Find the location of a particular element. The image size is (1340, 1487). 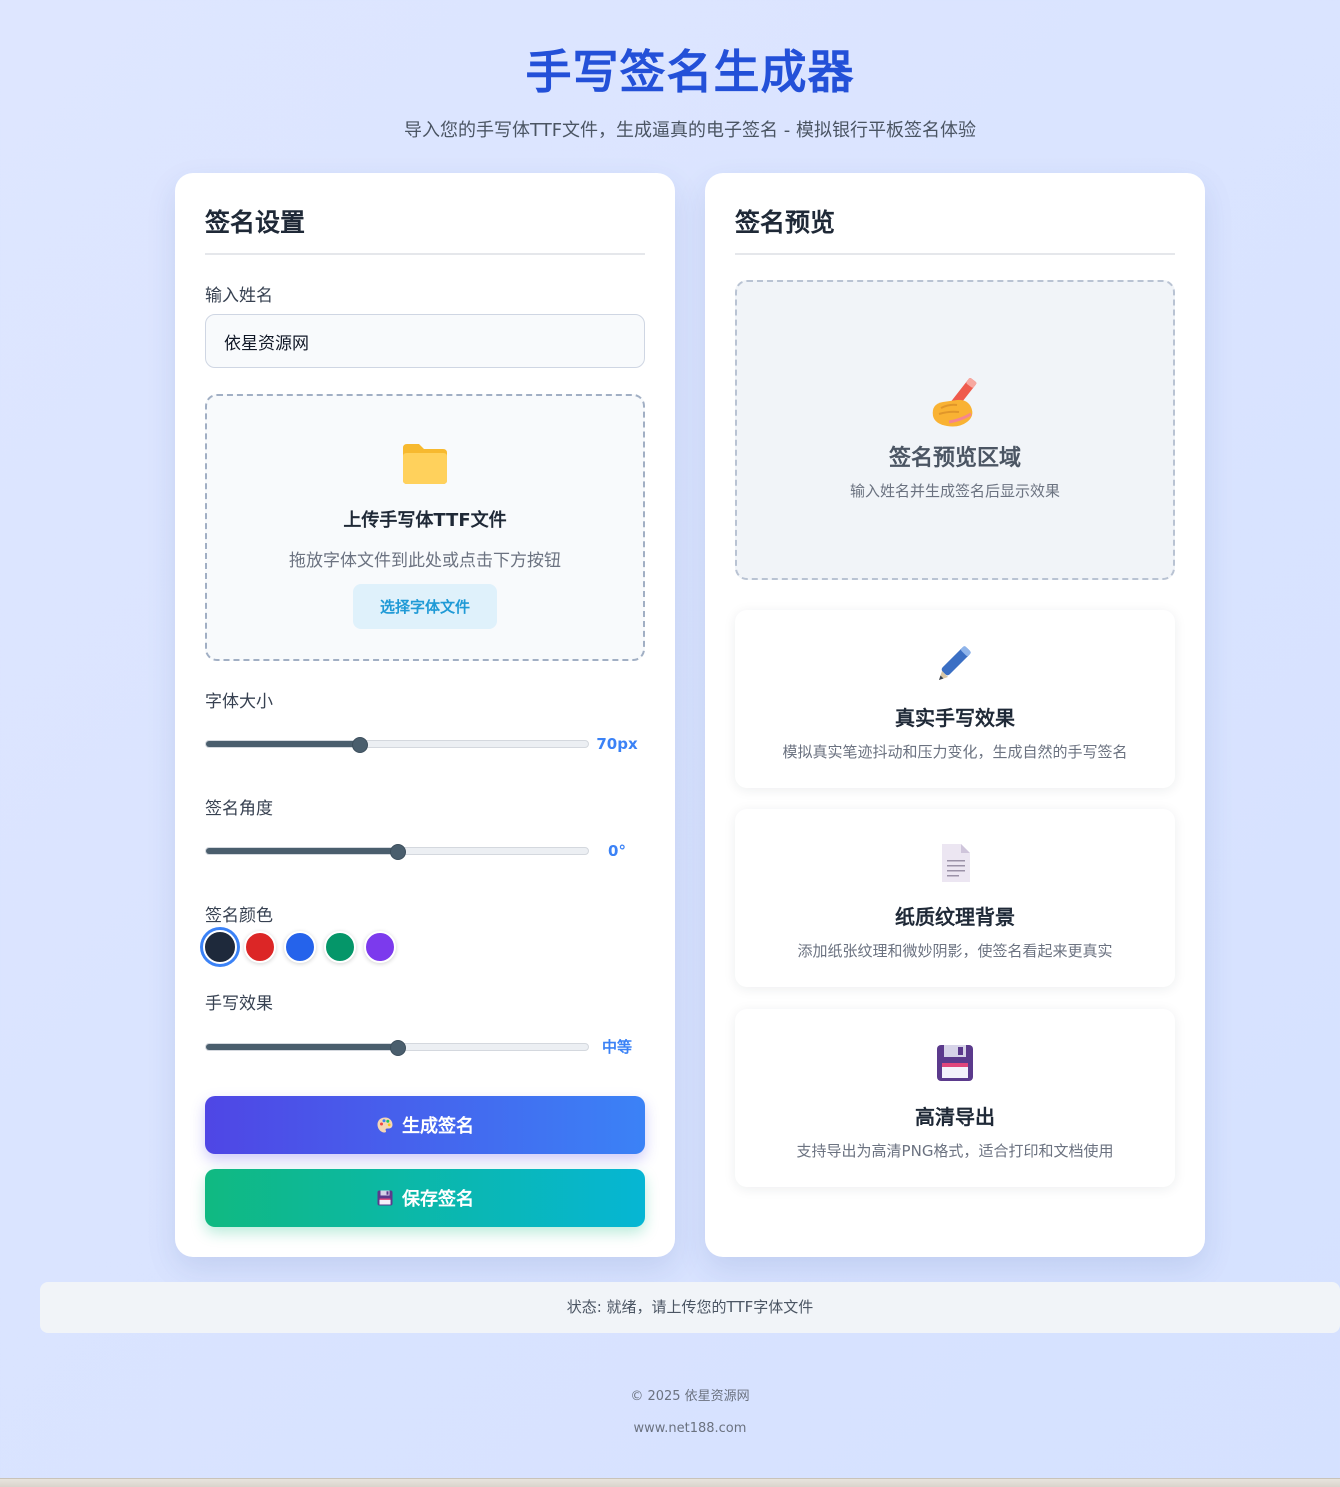

palette-icon is located at coordinates (385, 1125).